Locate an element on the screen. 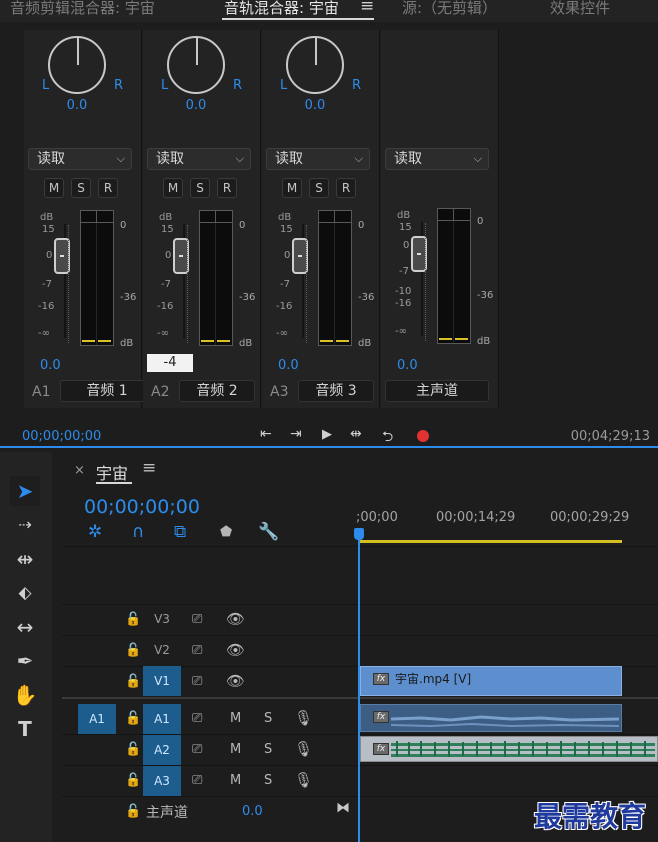 This screenshot has width=658, height=842. play-icon: ▶ is located at coordinates (327, 434).